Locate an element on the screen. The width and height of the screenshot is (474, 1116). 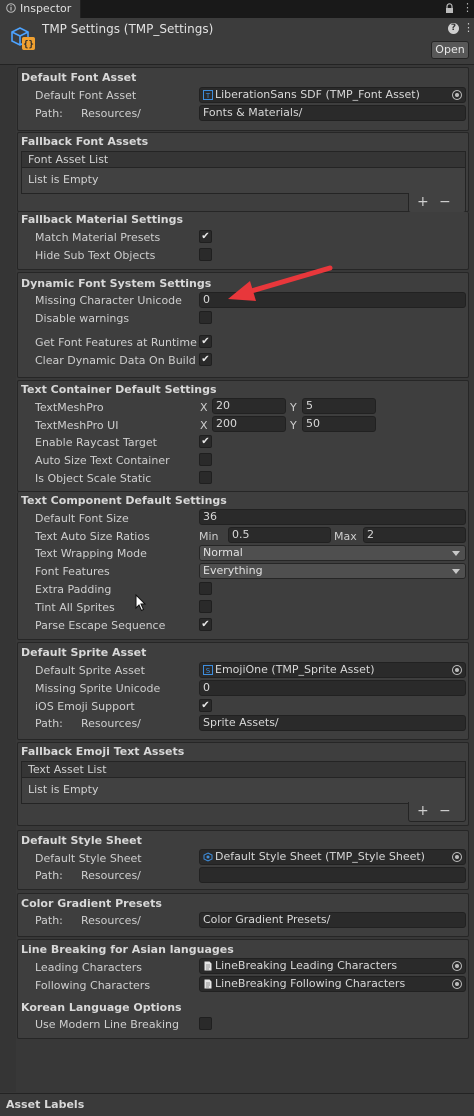
tmp-label: TextMeshPro is located at coordinates (69, 407).